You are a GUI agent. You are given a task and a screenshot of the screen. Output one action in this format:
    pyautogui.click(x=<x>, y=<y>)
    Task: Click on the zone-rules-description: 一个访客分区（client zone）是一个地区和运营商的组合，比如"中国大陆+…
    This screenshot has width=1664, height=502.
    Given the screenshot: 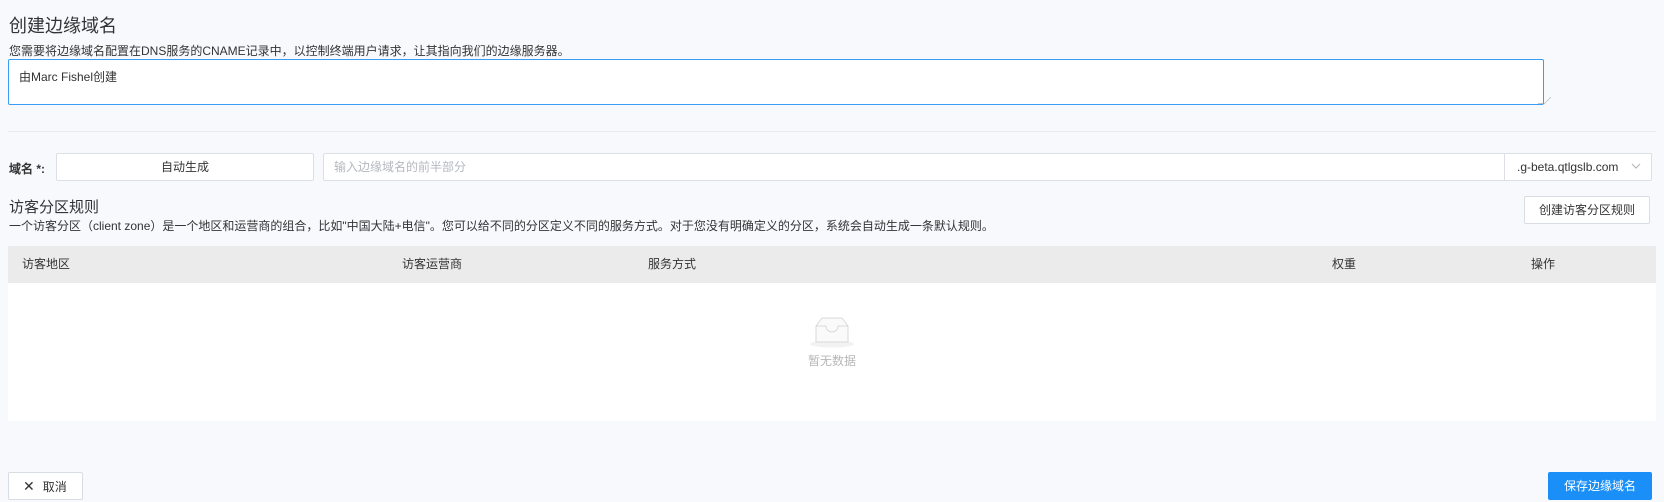 What is the action you would take?
    pyautogui.click(x=501, y=226)
    